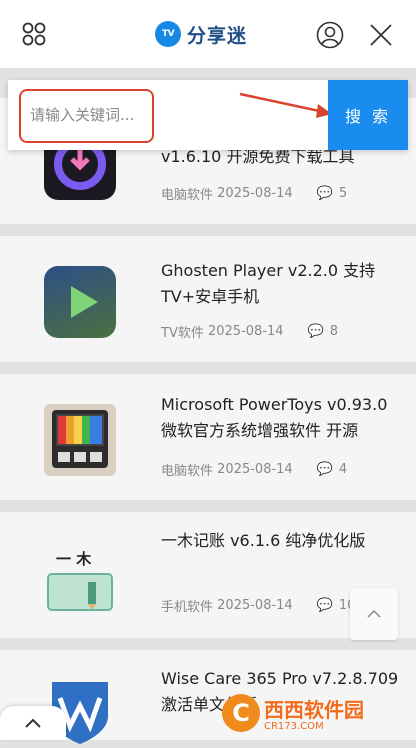 The height and width of the screenshot is (748, 416). Describe the element at coordinates (283, 541) in the screenshot. I see `article-title: 一木记账 v6.1.6 纯净优化版` at that location.